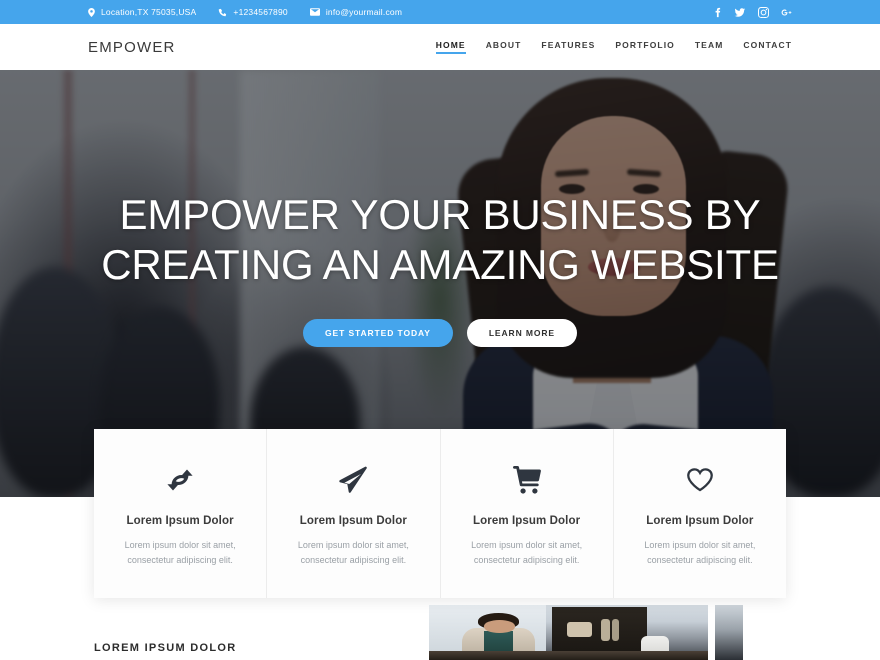 The height and width of the screenshot is (660, 880). Describe the element at coordinates (729, 632) in the screenshot. I see `about-image-secondary` at that location.